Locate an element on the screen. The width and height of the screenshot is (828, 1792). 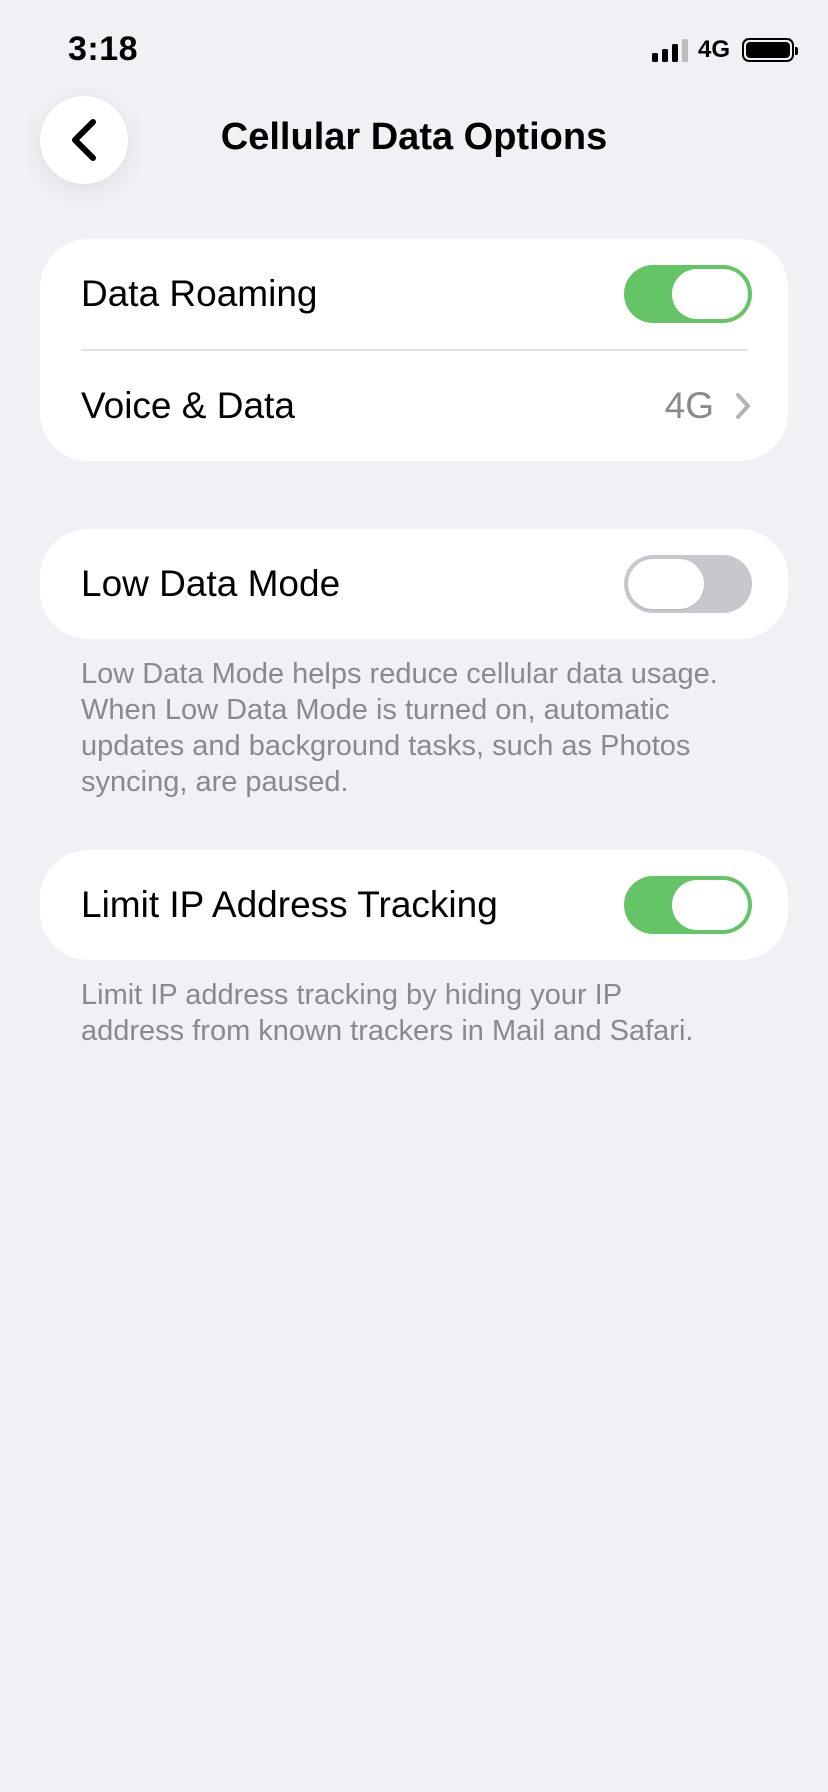
low-data-mode-label: Low Data Mode is located at coordinates (211, 583).